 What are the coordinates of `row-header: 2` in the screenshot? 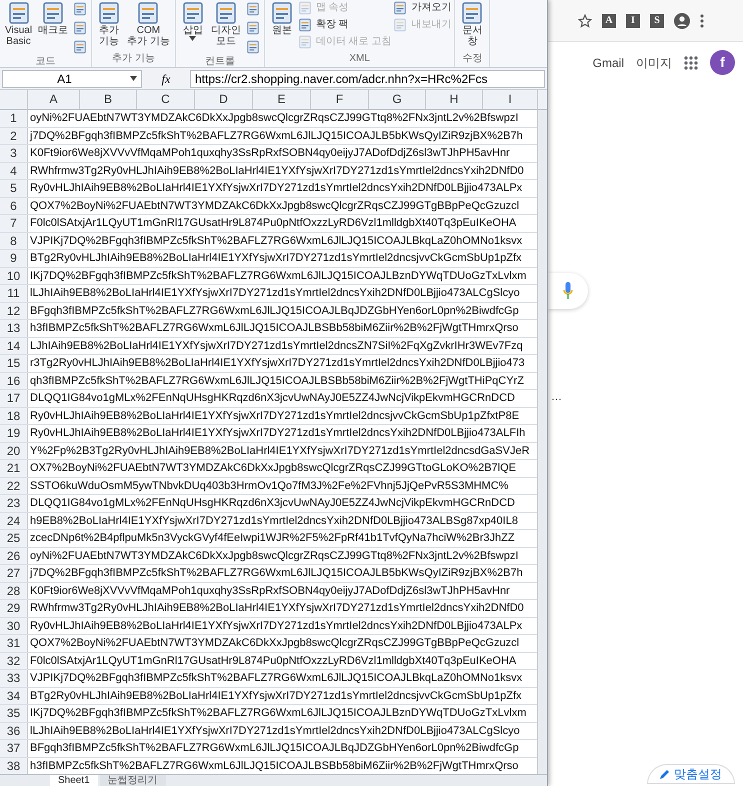 It's located at (14, 136).